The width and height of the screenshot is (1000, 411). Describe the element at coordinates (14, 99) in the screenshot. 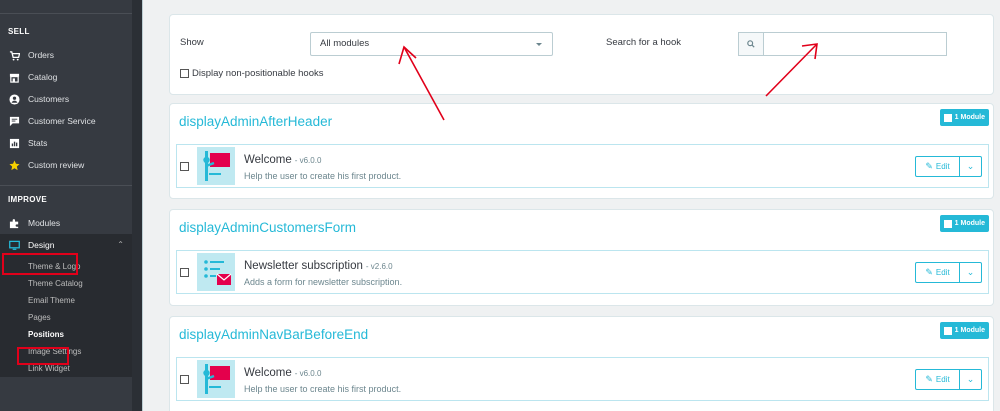

I see `user-icon` at that location.